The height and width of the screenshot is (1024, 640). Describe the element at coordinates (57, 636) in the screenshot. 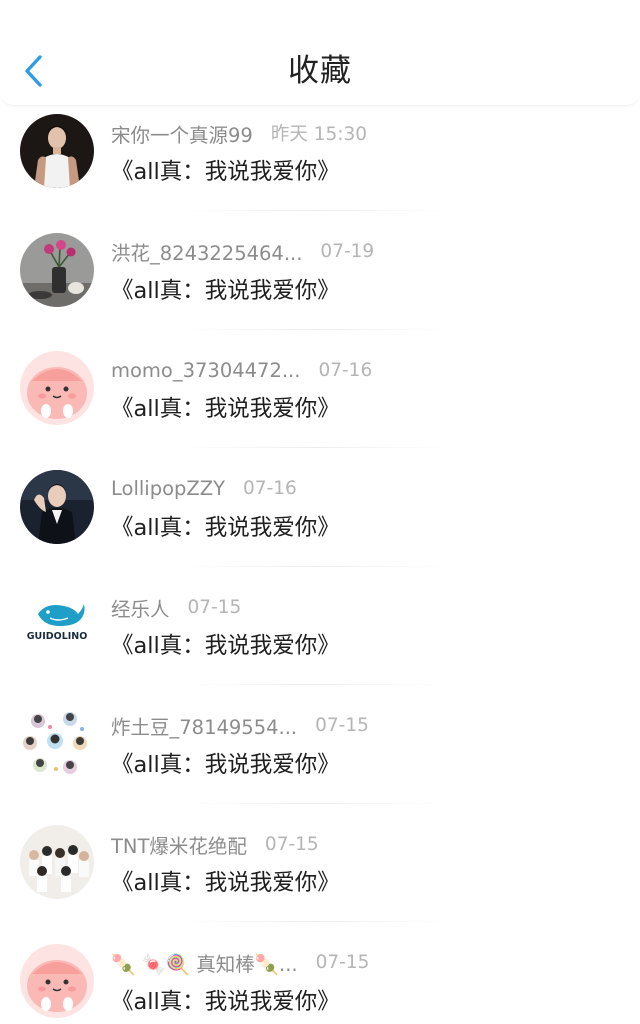

I see `svg-text: GUIDOLINO` at that location.